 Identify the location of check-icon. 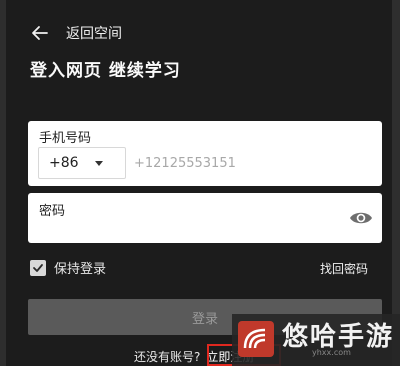
(38, 267).